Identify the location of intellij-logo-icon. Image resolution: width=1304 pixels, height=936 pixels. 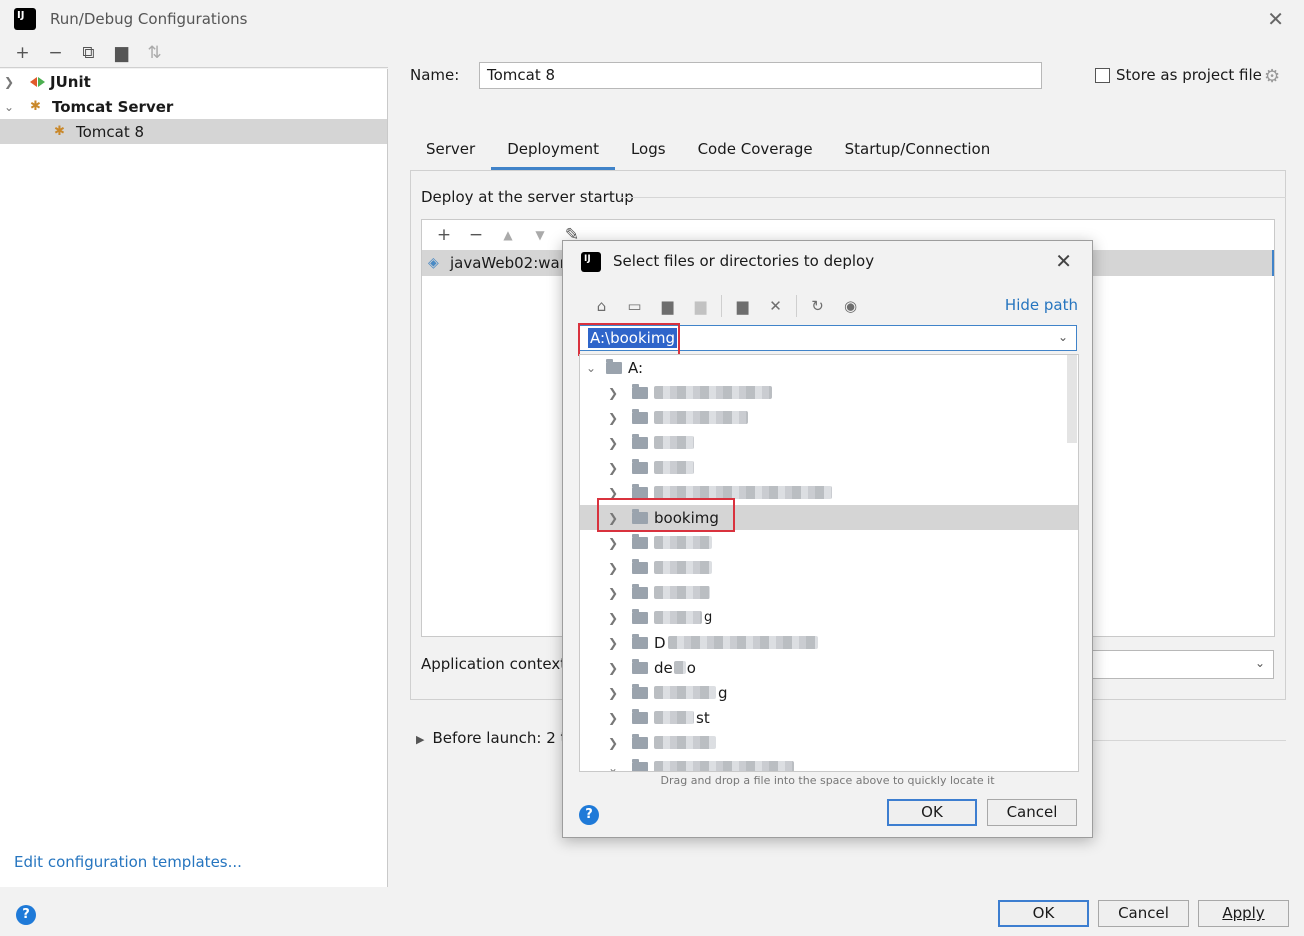
(591, 262).